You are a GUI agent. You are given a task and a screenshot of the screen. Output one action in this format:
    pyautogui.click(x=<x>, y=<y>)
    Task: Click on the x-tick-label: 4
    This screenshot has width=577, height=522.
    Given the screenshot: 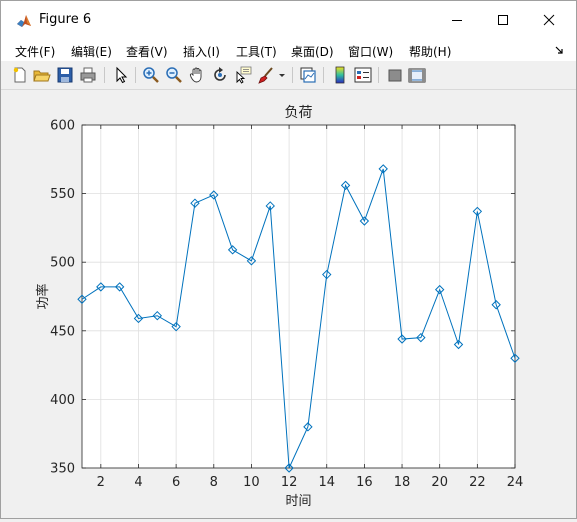 What is the action you would take?
    pyautogui.click(x=138, y=482)
    